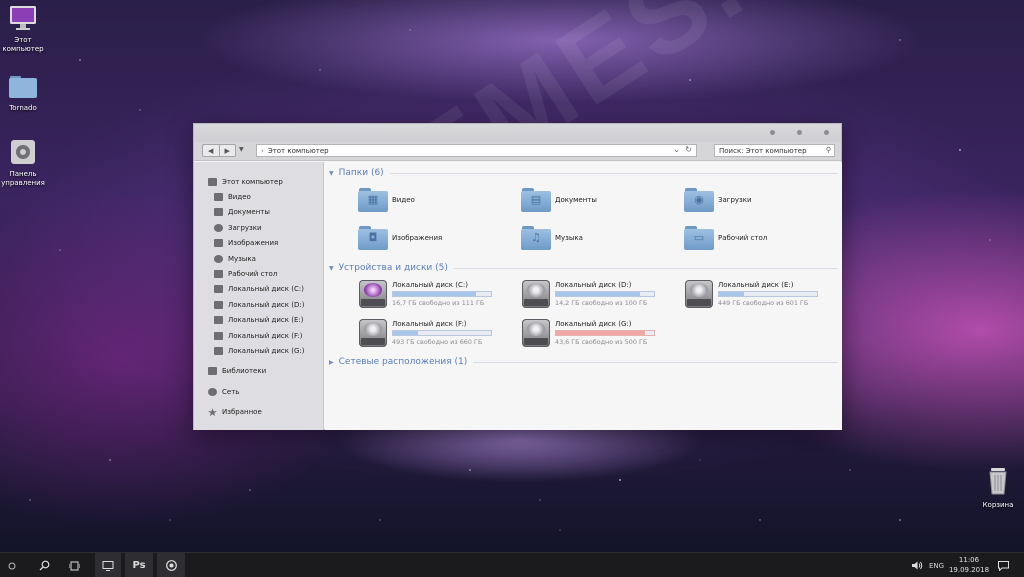 This screenshot has width=1024, height=577. I want to click on refresh-icon: ↻, so click(688, 149).